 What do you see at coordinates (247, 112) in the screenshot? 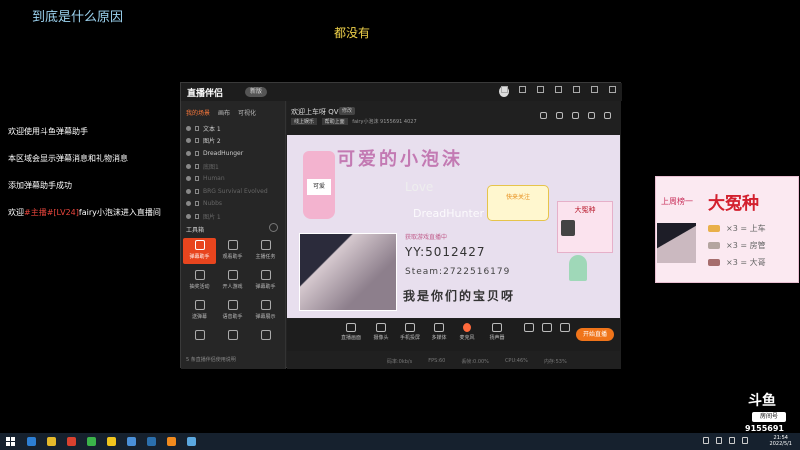
I see `tab-visual: 可视化` at bounding box center [247, 112].